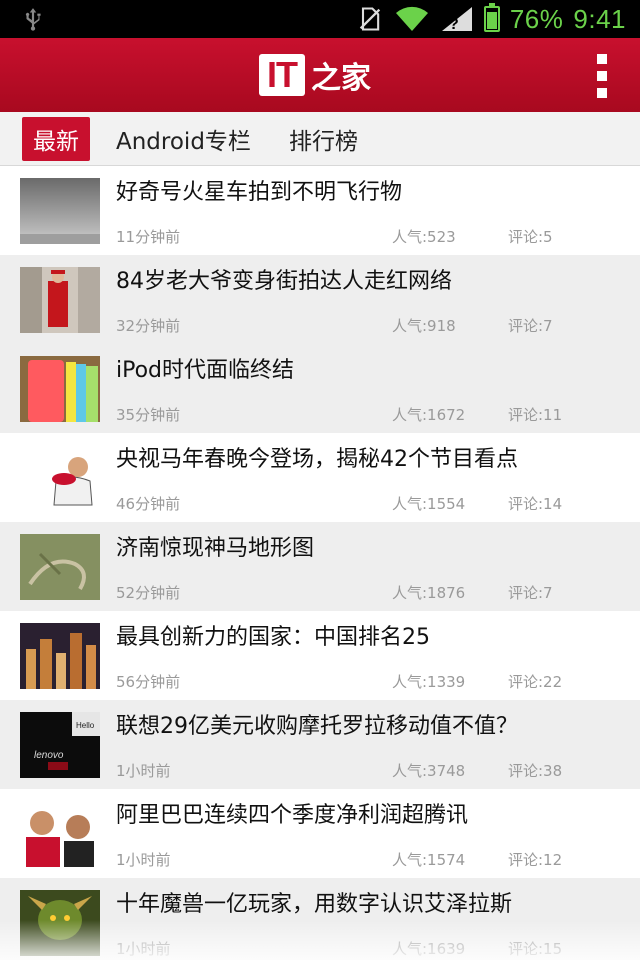  I want to click on signal-icon: ?, so click(456, 20).